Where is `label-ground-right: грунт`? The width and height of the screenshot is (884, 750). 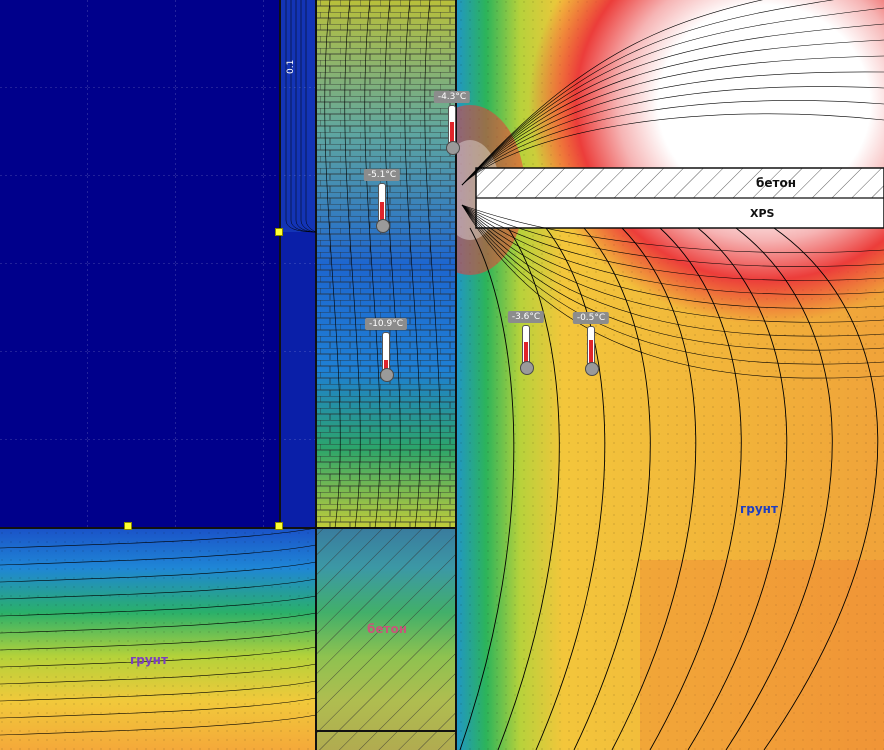
label-ground-right: грунт is located at coordinates (759, 509).